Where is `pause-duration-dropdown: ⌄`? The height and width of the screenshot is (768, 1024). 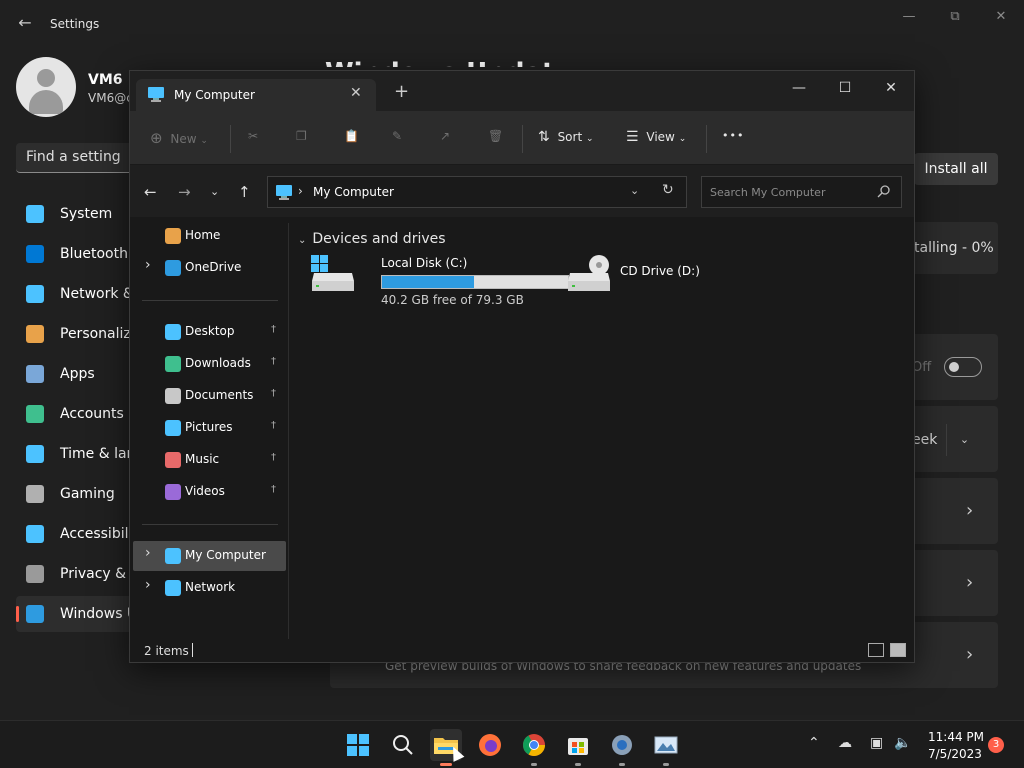
pause-duration-dropdown: ⌄ is located at coordinates (964, 440).